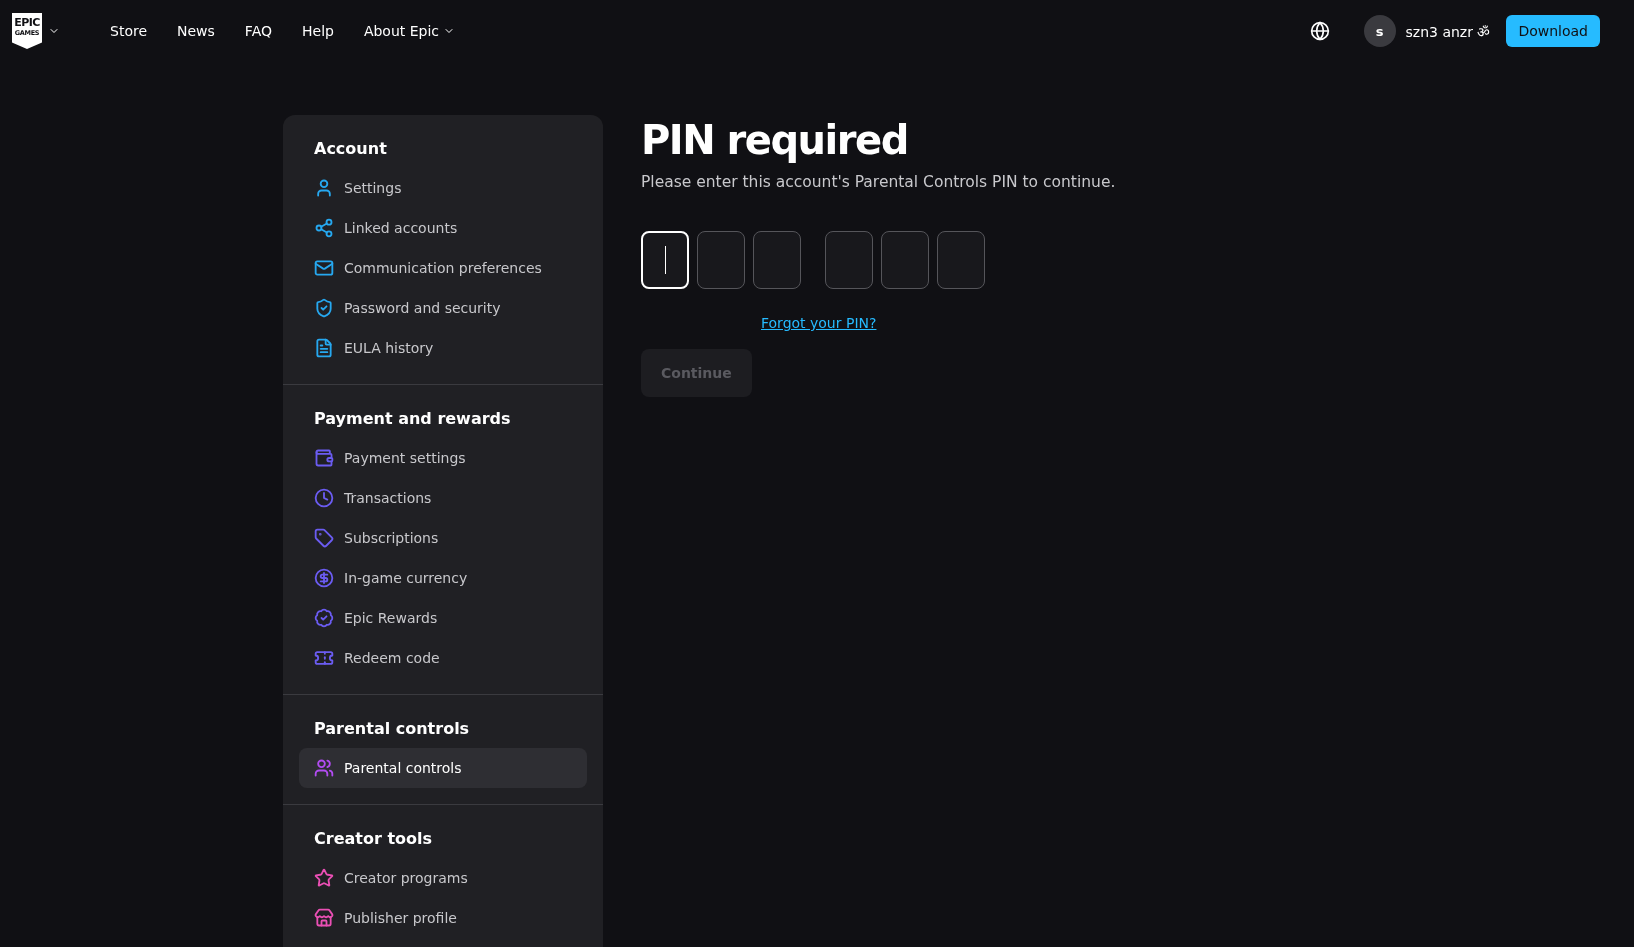  I want to click on sidebar-item: Epic Rewards, so click(443, 618).